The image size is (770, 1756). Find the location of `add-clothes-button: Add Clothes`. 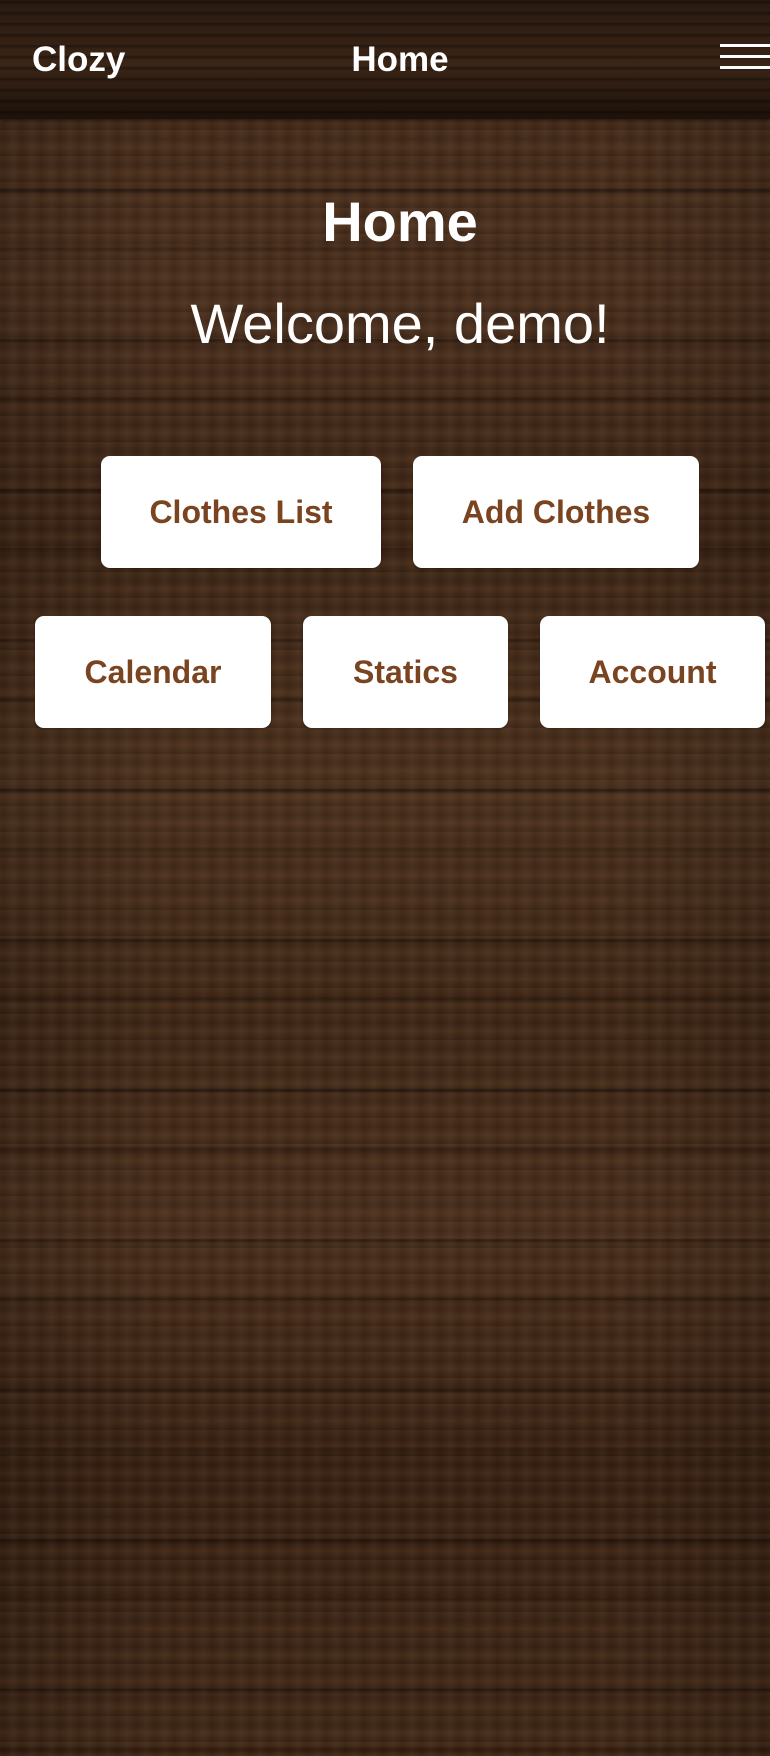

add-clothes-button: Add Clothes is located at coordinates (556, 512).